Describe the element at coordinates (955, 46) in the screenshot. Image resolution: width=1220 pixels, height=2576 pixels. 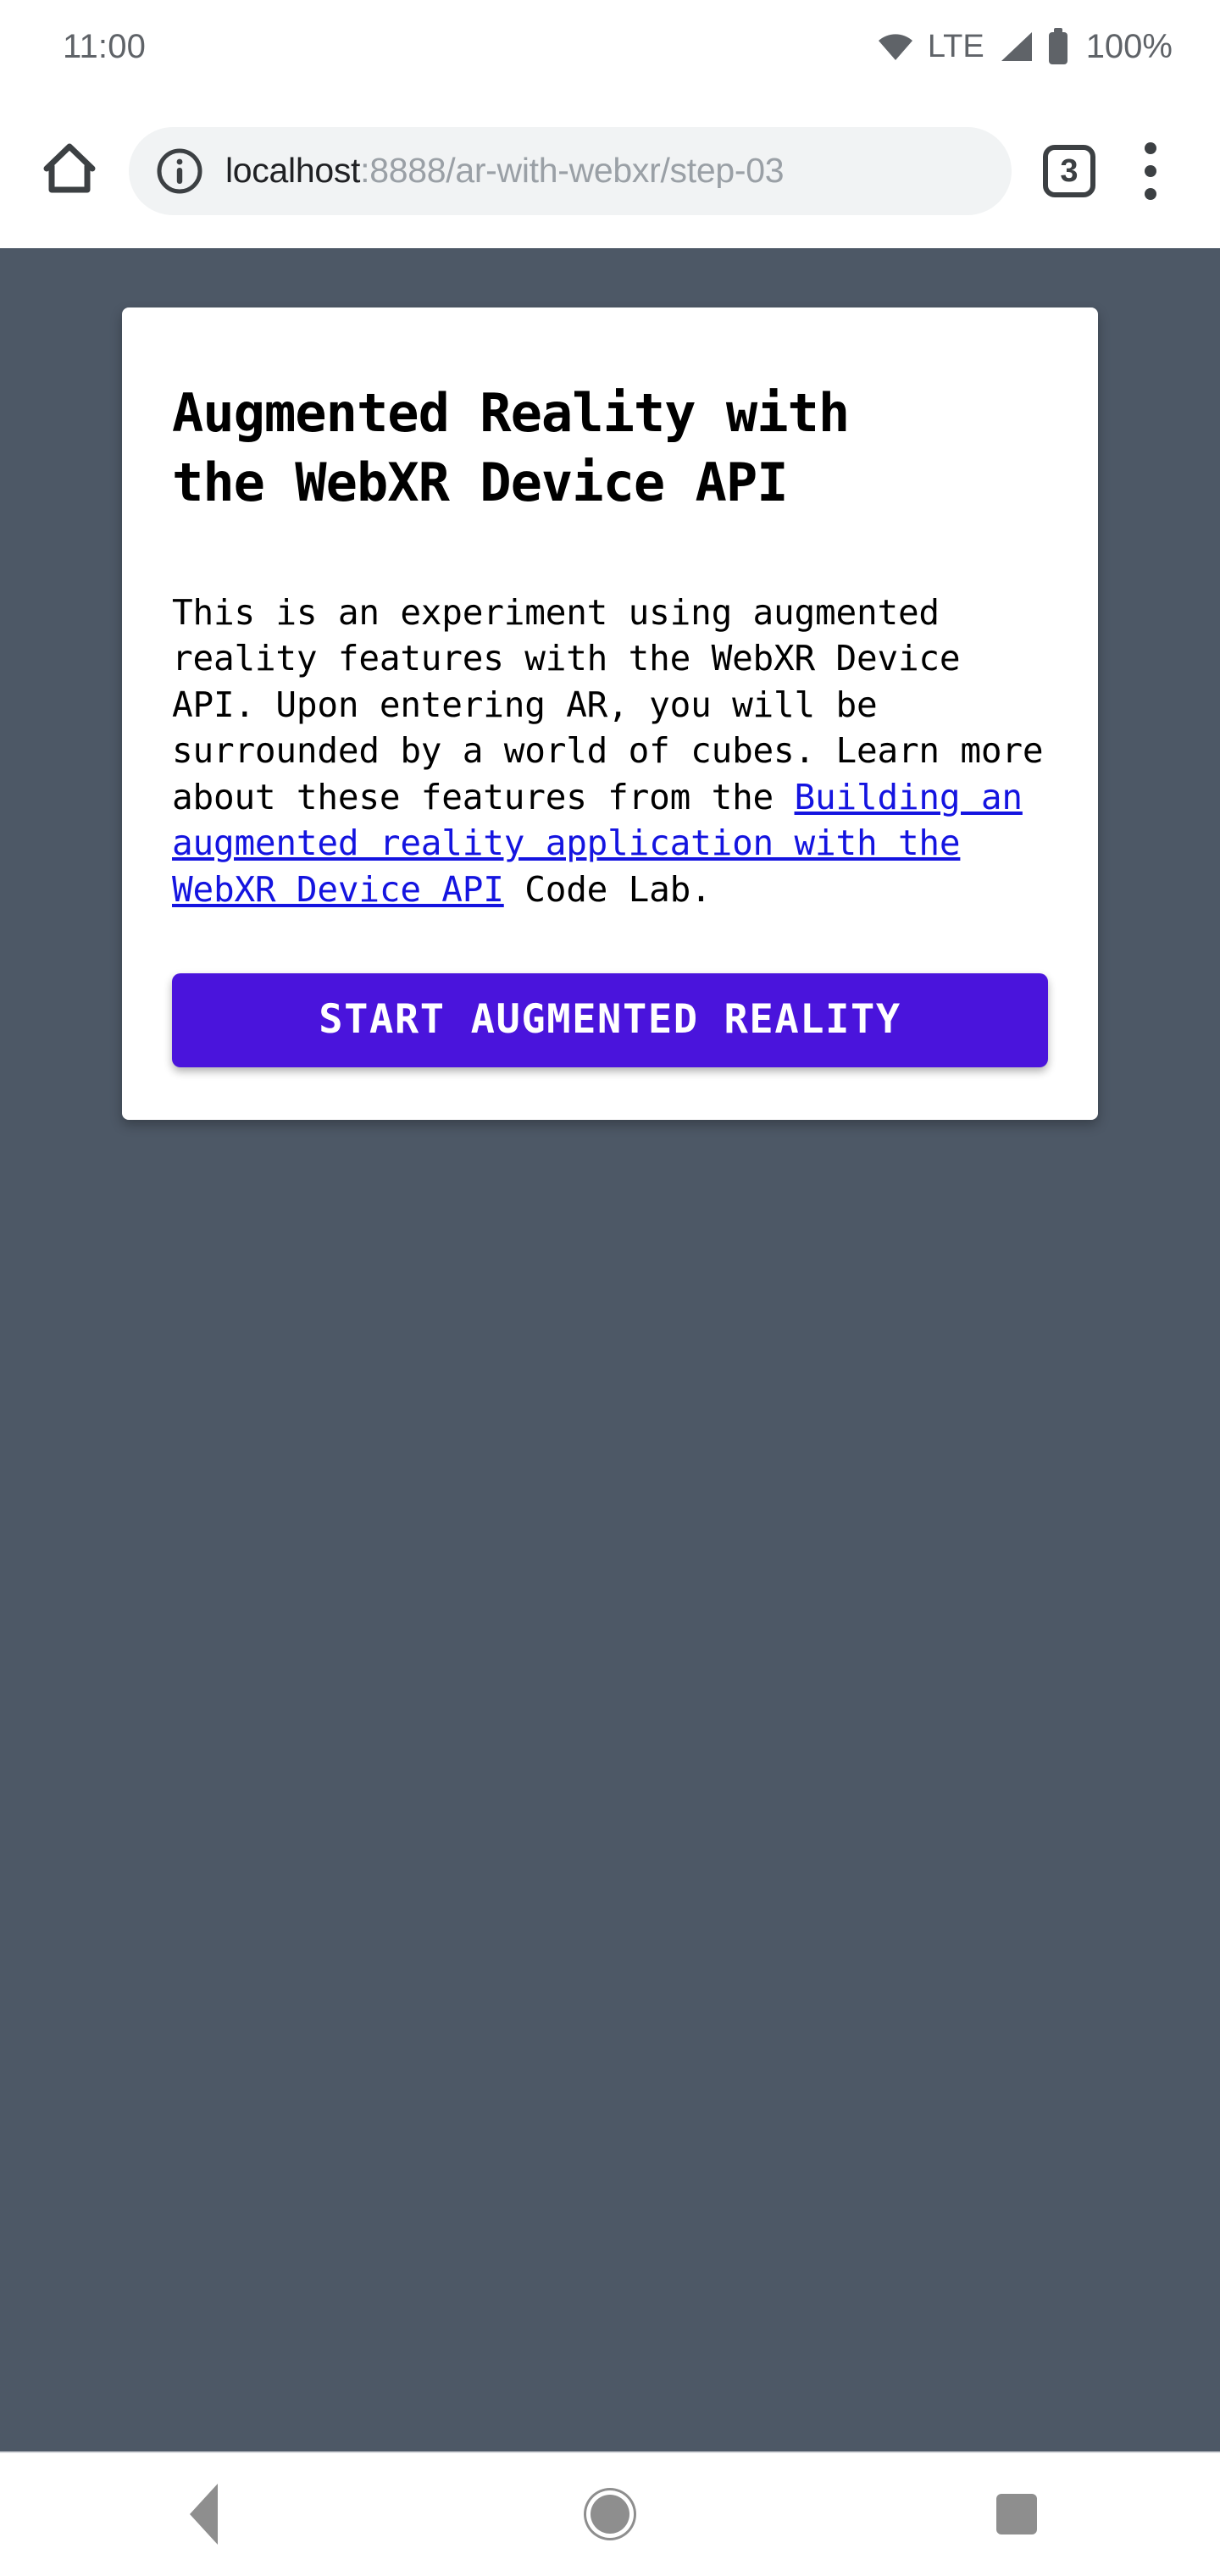
I see `network-type-label: LTE` at that location.